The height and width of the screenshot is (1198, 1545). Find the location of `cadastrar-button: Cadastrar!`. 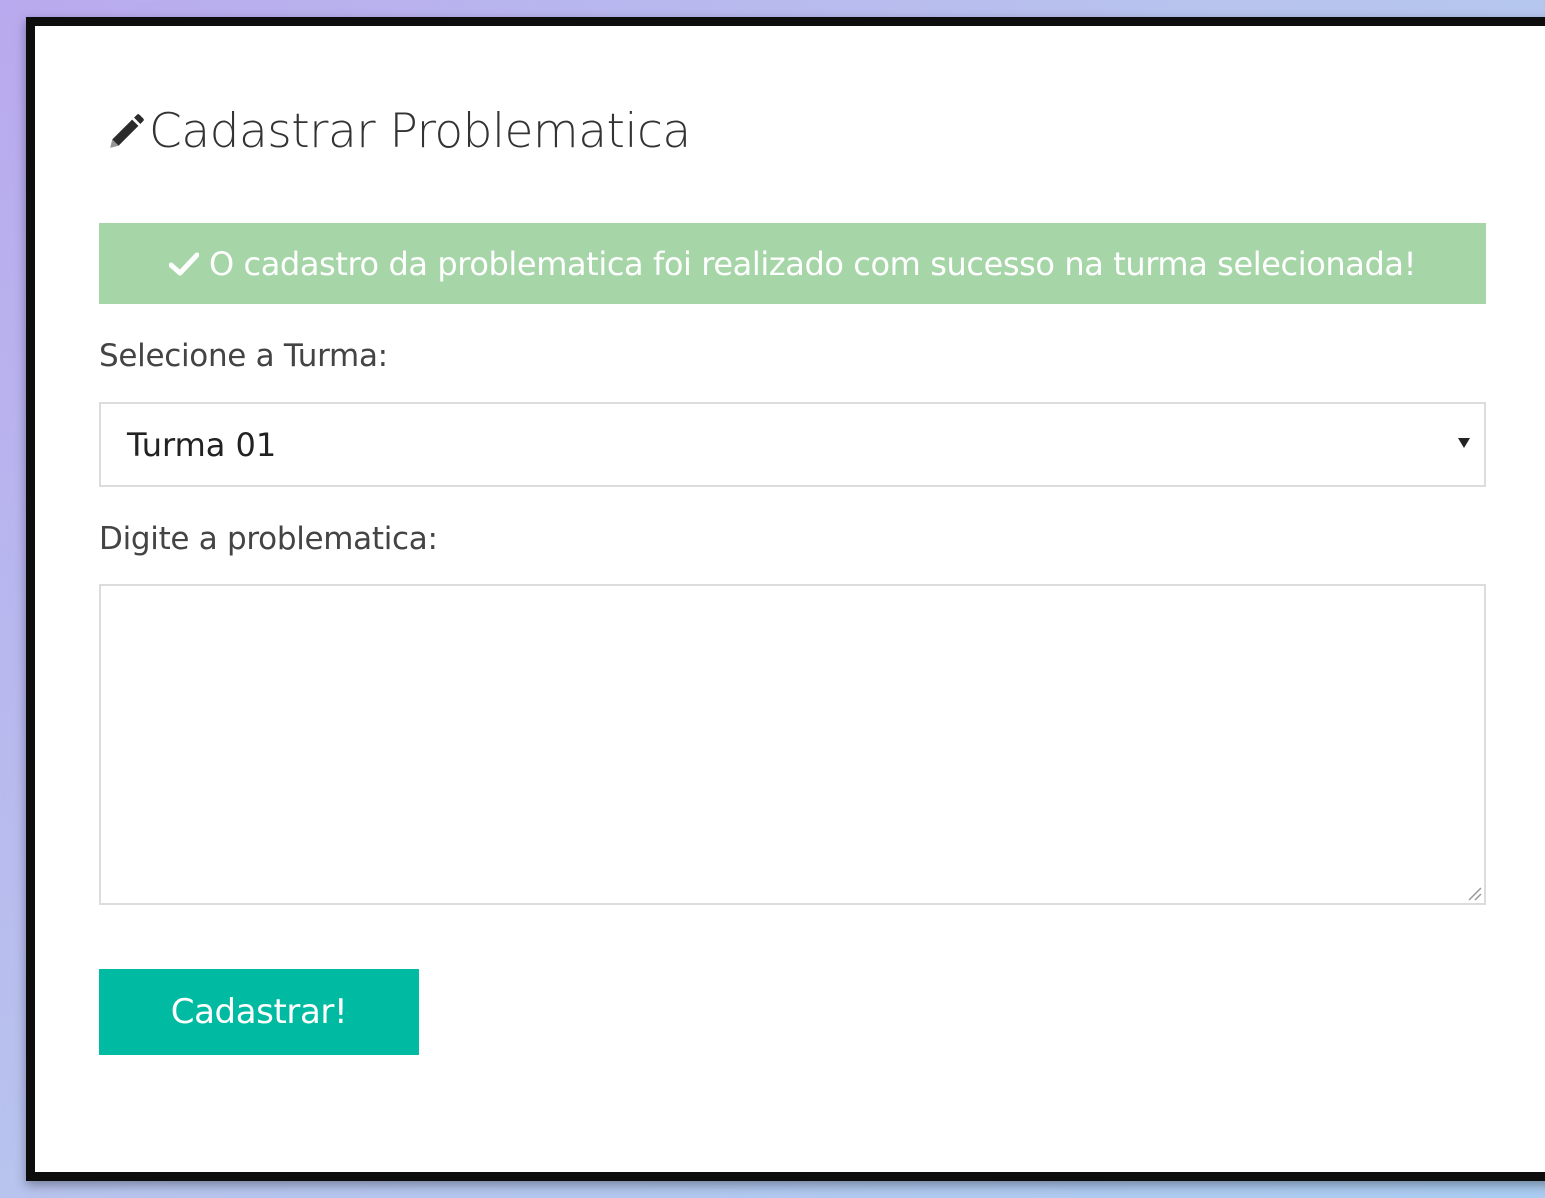

cadastrar-button: Cadastrar! is located at coordinates (259, 1012).